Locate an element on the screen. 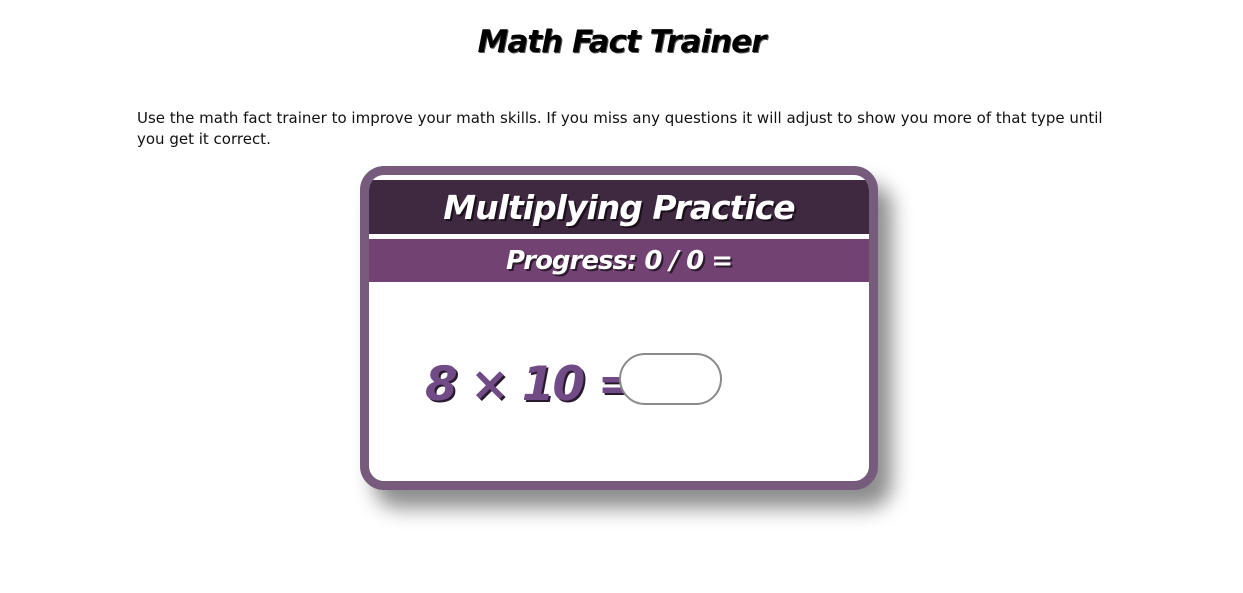 This screenshot has height=593, width=1243. progress-banner: Progress: 0 / 0 = is located at coordinates (619, 260).